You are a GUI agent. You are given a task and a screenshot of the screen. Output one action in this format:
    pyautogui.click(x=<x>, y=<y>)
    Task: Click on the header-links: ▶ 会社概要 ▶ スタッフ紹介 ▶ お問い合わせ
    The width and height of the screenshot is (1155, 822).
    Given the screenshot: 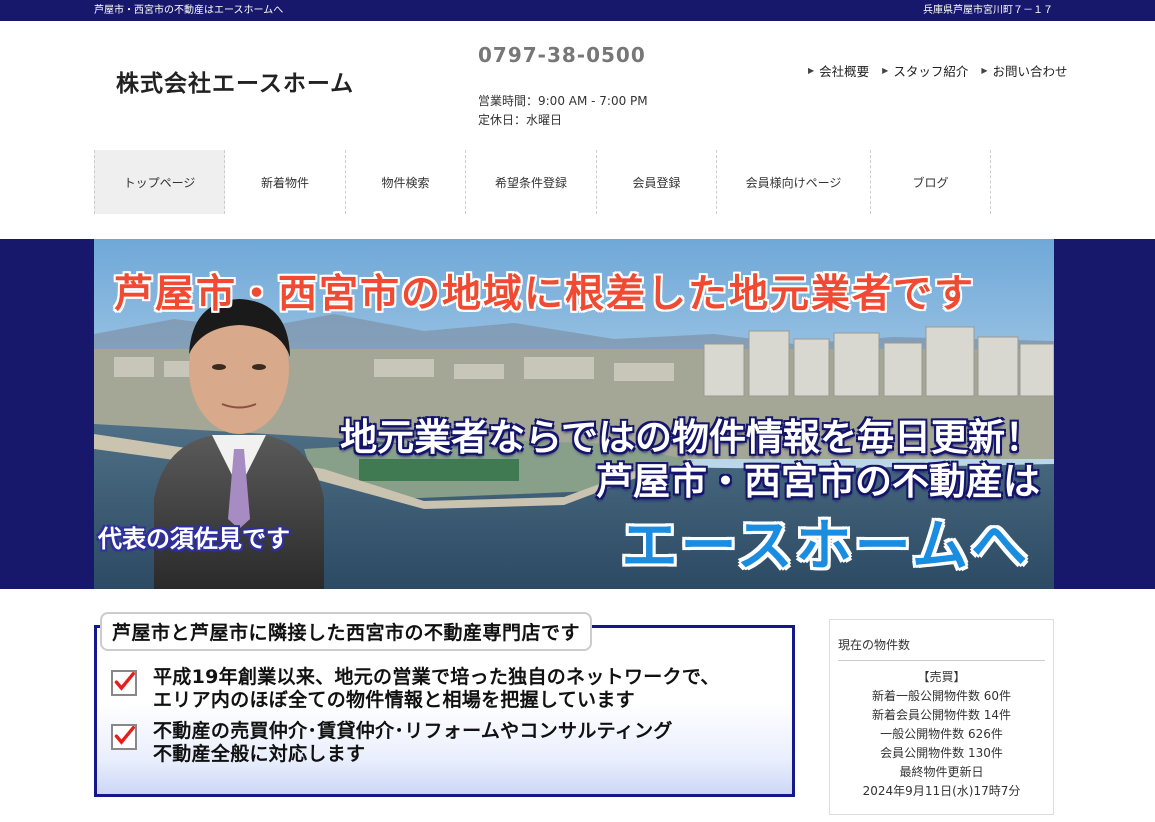 What is the action you would take?
    pyautogui.click(x=938, y=70)
    